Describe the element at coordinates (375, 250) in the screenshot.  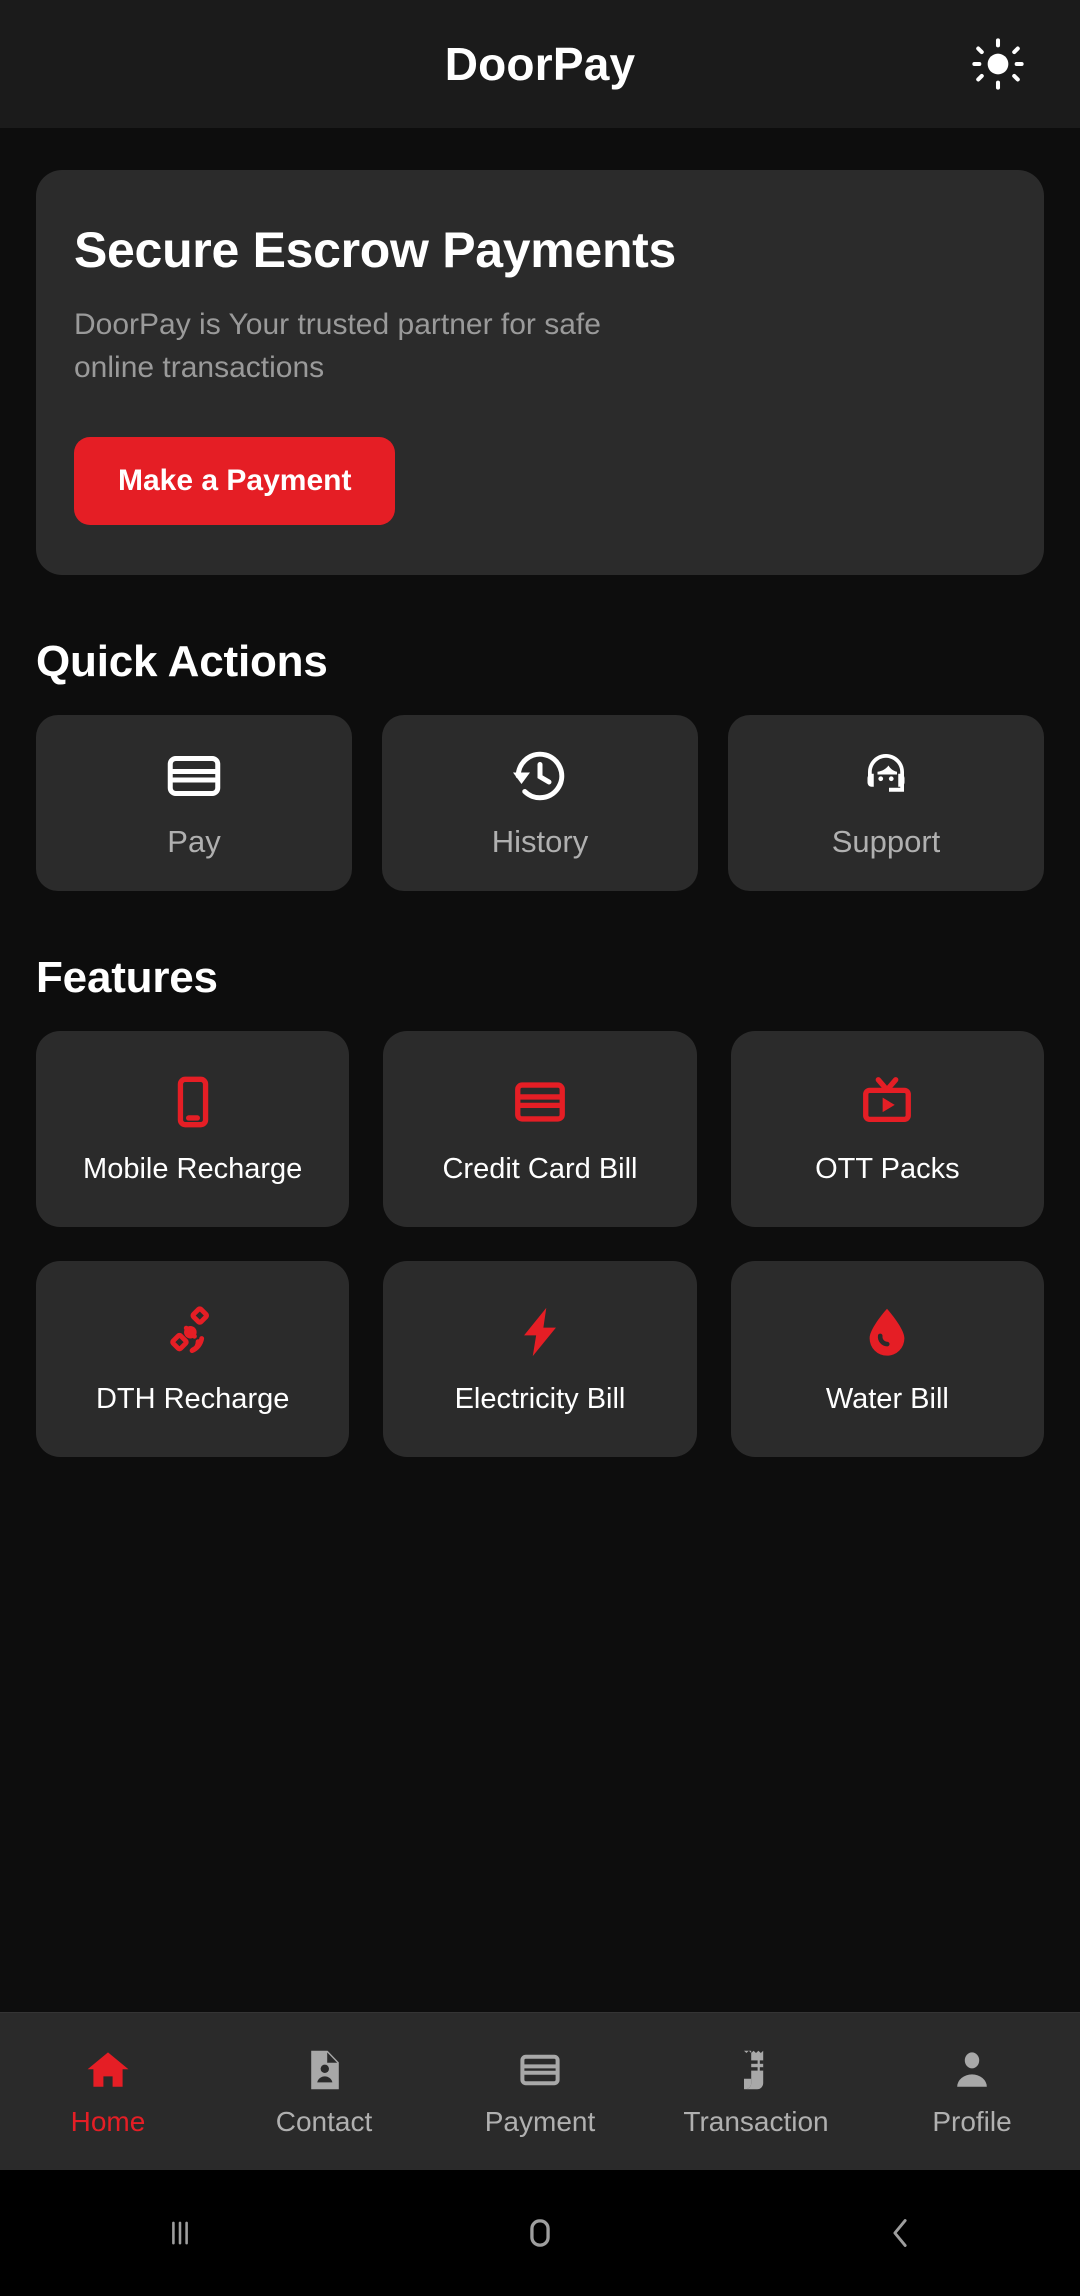
I see `hero-title: Secure Escrow Payments` at that location.